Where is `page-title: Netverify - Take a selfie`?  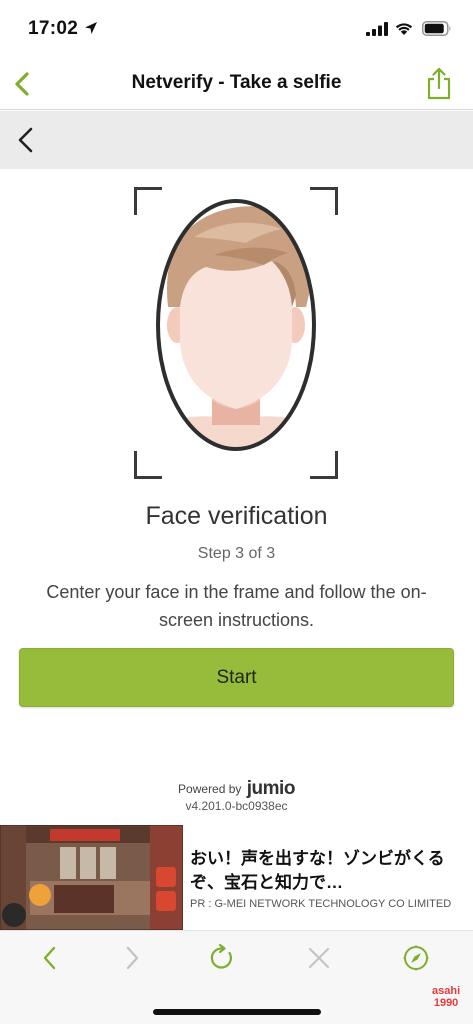 page-title: Netverify - Take a selfie is located at coordinates (236, 82).